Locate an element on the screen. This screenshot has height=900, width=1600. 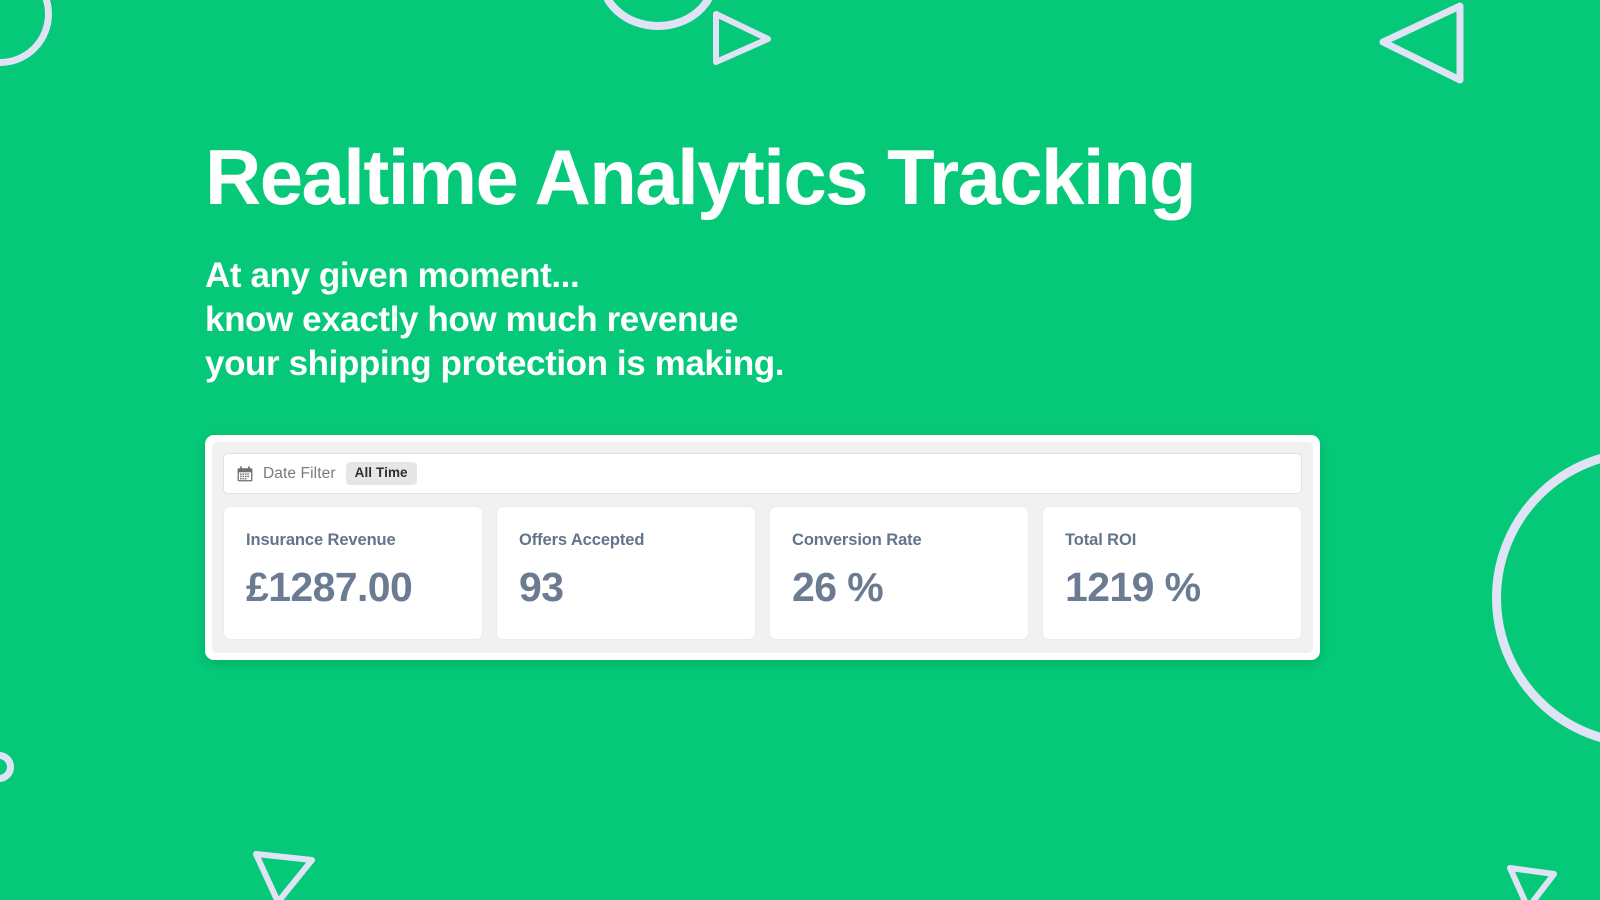
metric-value: 26 % is located at coordinates (838, 587).